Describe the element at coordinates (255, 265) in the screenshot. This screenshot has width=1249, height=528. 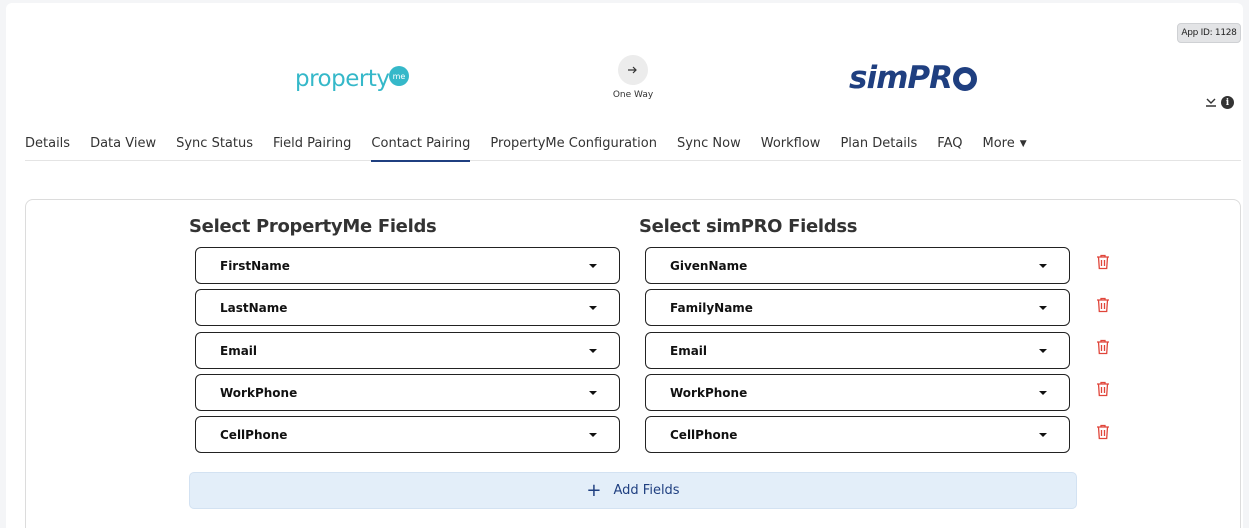
I see `select-value: FirstName` at that location.